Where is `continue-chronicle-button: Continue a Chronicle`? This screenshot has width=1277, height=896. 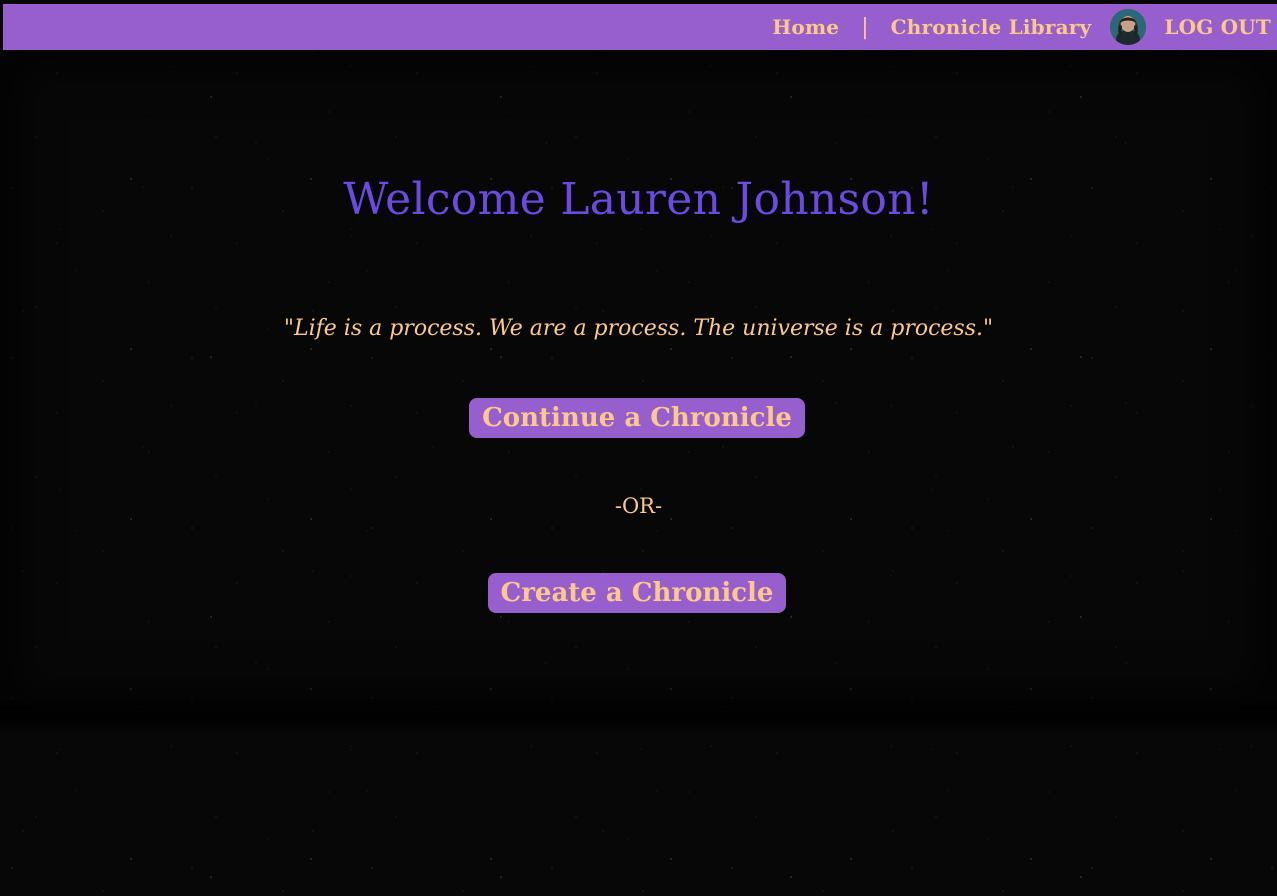
continue-chronicle-button: Continue a Chronicle is located at coordinates (637, 418).